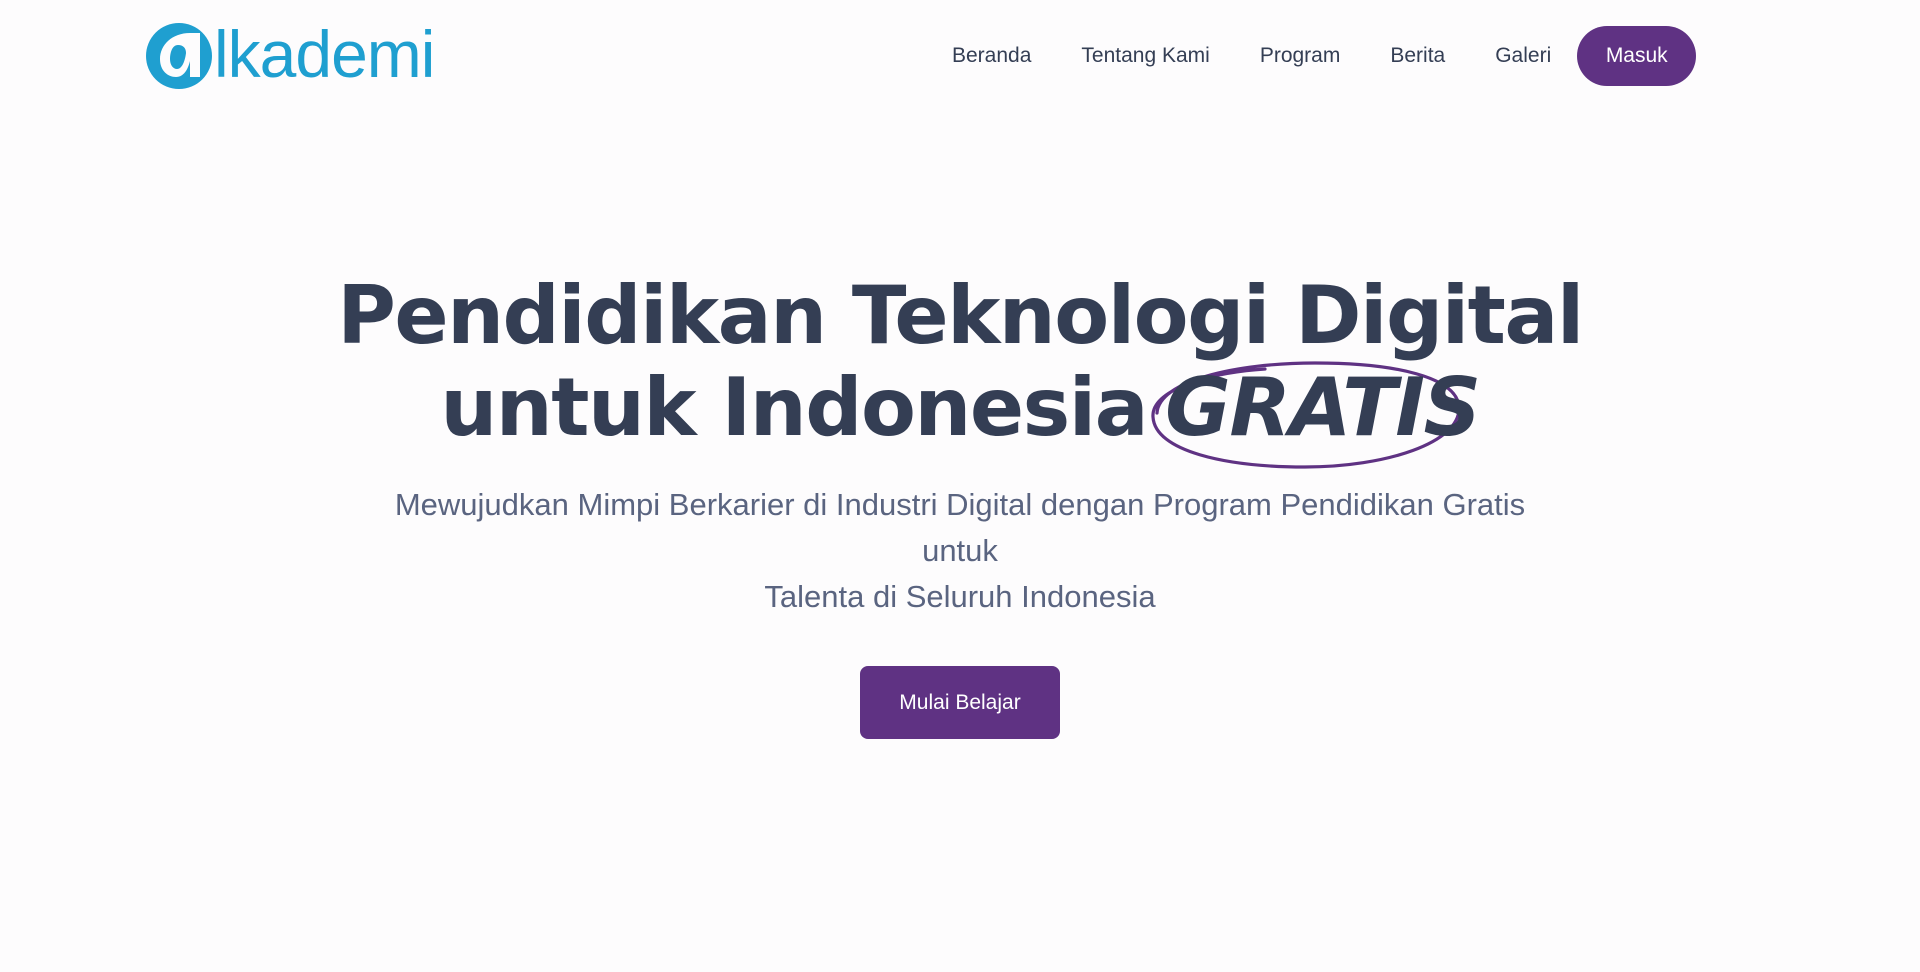  Describe the element at coordinates (1523, 56) in the screenshot. I see `nav-item-galeri: Galeri` at that location.